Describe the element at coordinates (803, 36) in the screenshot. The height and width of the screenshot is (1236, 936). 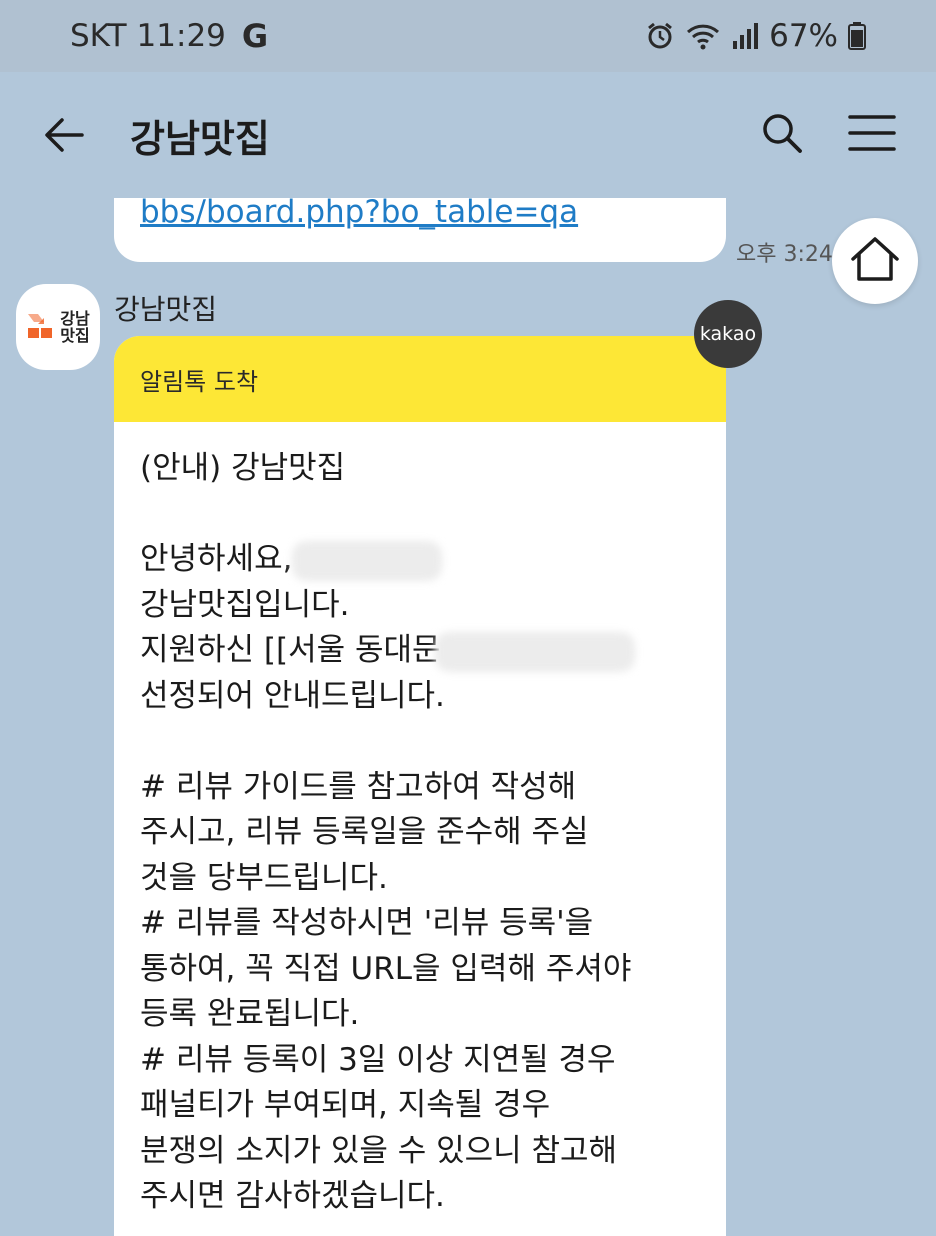
I see `battery-percent: 67%` at that location.